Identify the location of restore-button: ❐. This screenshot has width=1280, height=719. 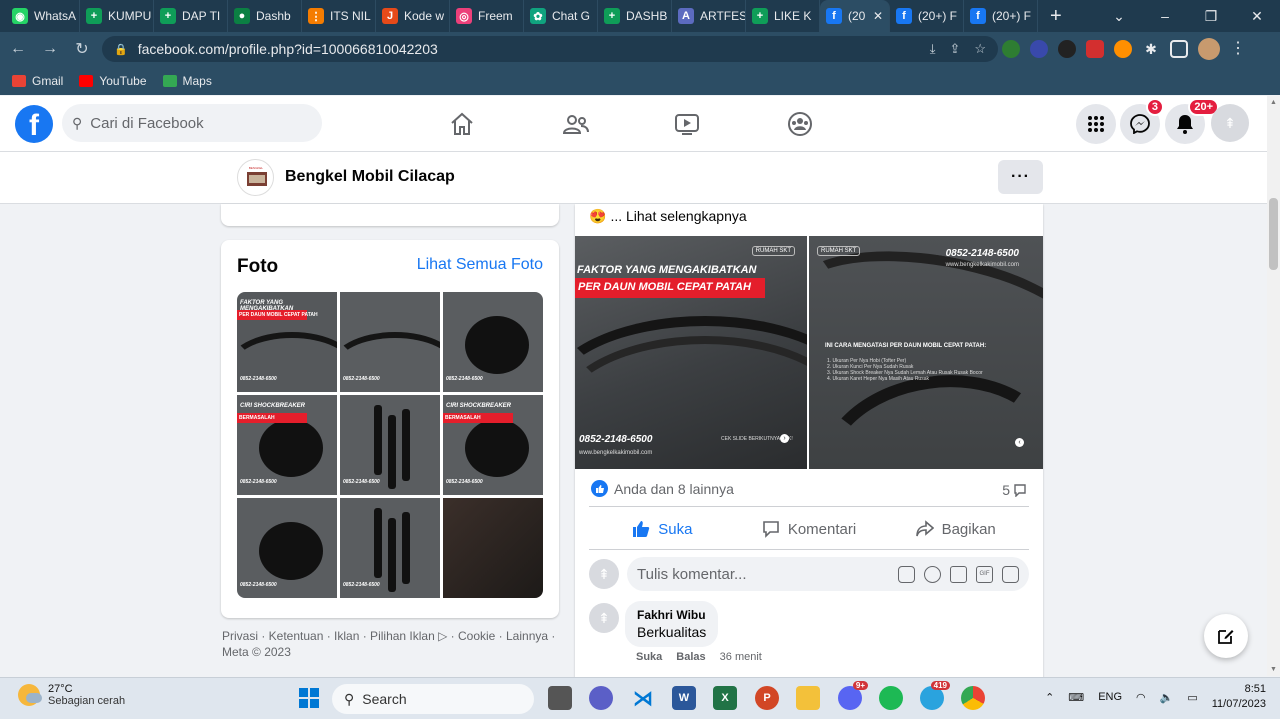
(1211, 16).